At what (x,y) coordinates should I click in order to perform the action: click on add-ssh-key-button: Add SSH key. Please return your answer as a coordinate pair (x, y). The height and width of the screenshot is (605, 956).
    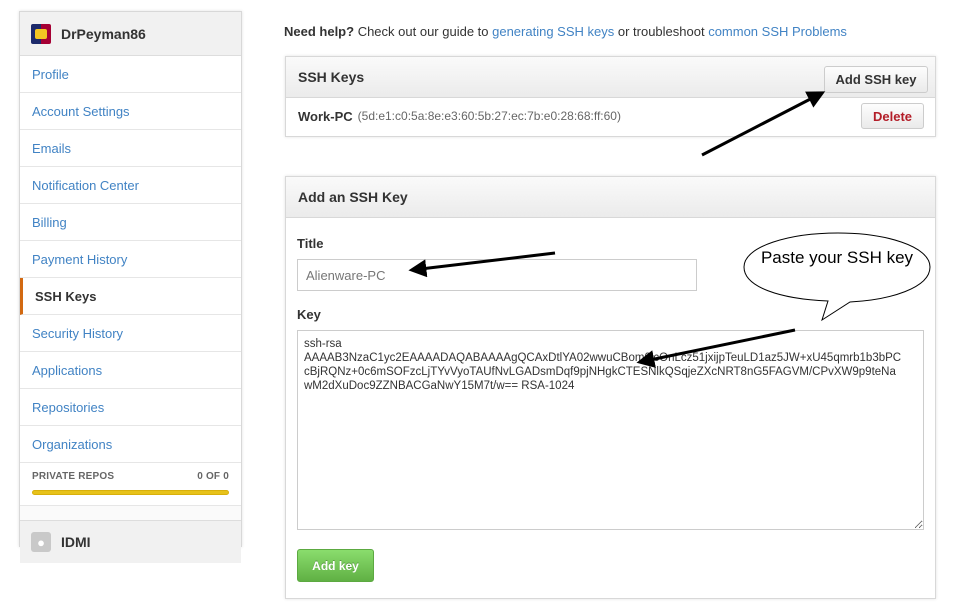
    Looking at the image, I should click on (876, 79).